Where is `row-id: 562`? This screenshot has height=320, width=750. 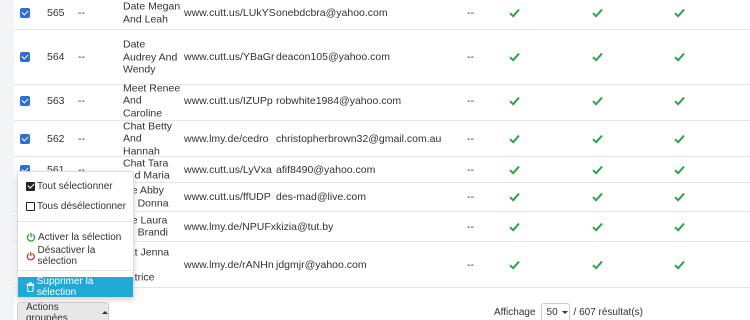
row-id: 562 is located at coordinates (56, 138).